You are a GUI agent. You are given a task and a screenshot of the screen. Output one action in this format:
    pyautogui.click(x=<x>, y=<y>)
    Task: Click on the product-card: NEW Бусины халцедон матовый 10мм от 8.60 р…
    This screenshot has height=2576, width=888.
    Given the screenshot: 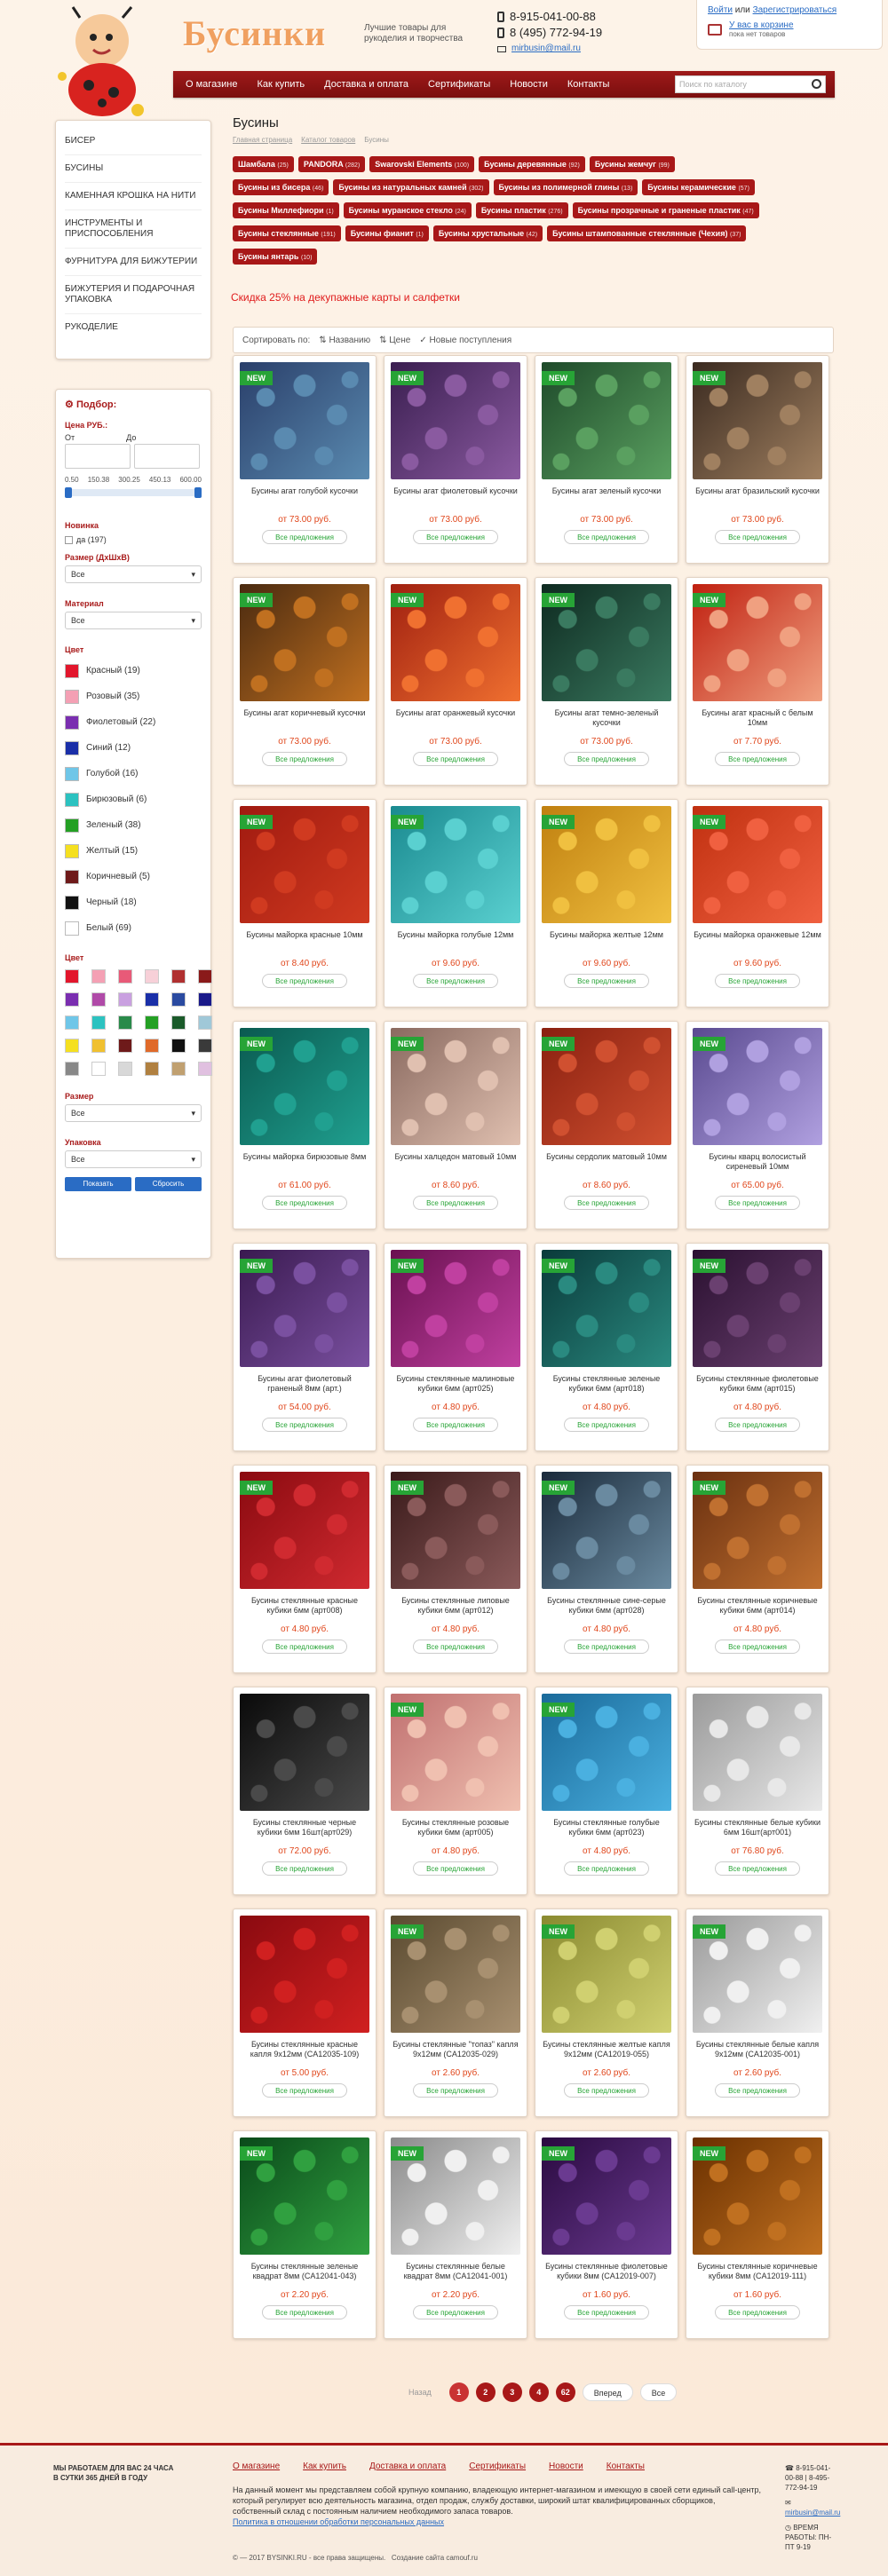 What is the action you would take?
    pyautogui.click(x=456, y=1125)
    